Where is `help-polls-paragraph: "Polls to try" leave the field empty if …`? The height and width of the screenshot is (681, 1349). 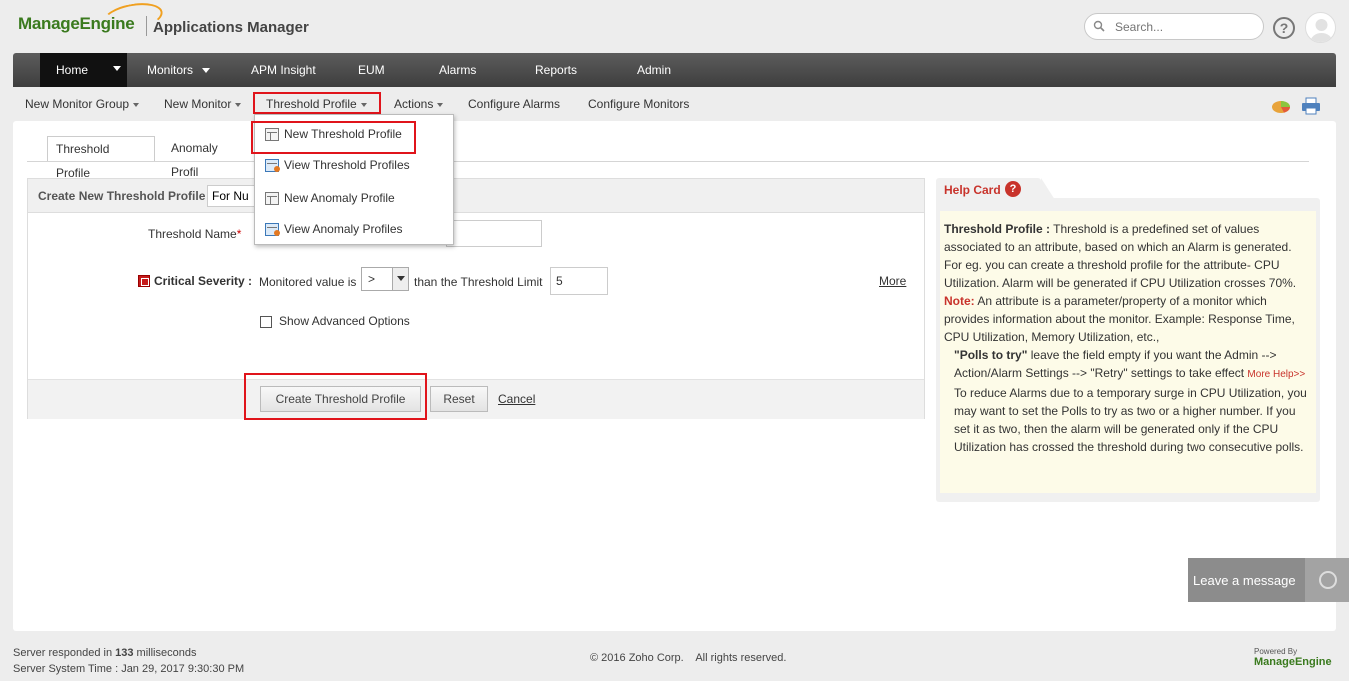
help-polls-paragraph: "Polls to try" leave the field empty if … is located at coordinates (1128, 365).